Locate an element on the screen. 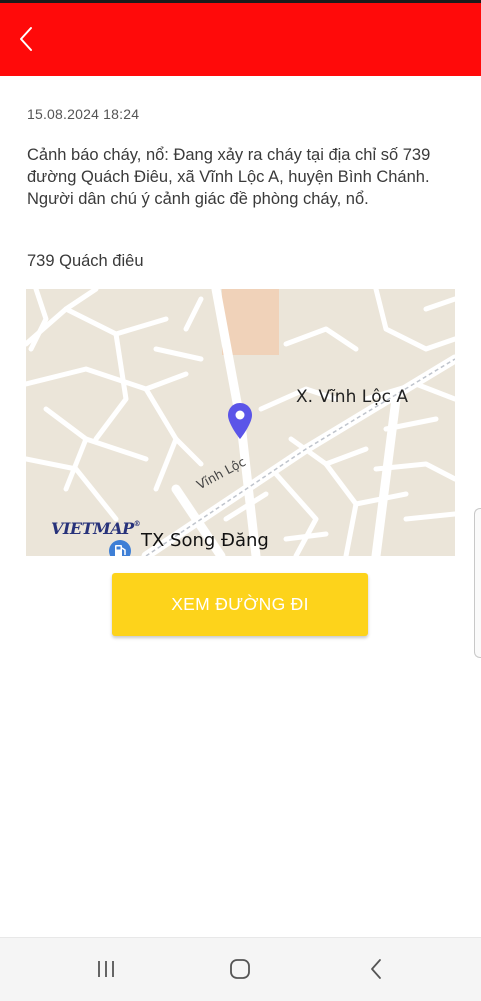 The height and width of the screenshot is (1001, 481). gas-station-icon is located at coordinates (120, 548).